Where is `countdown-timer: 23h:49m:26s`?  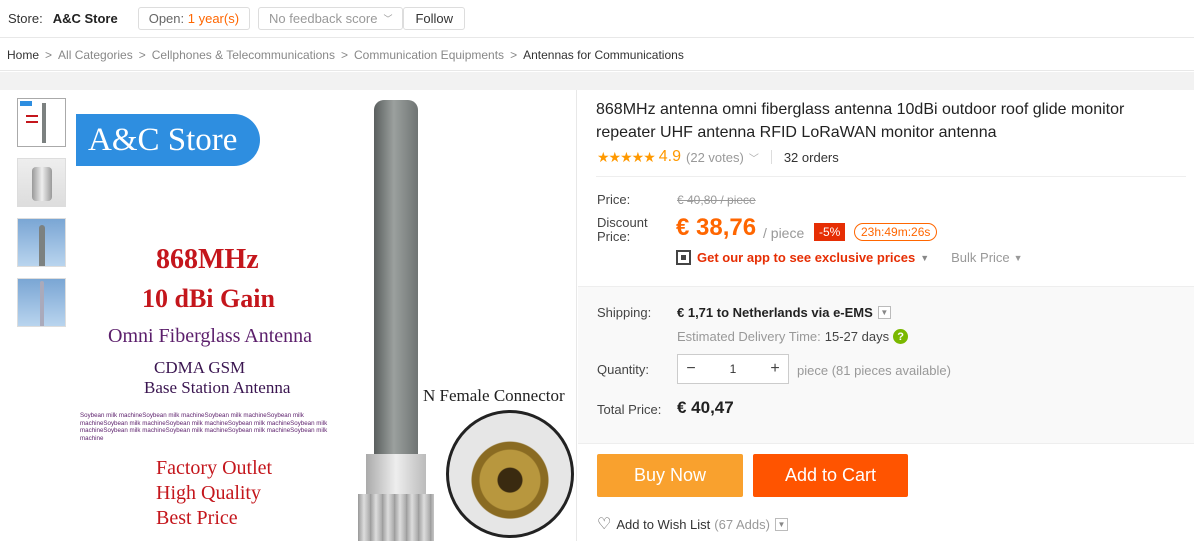
countdown-timer: 23h:49m:26s is located at coordinates (896, 232).